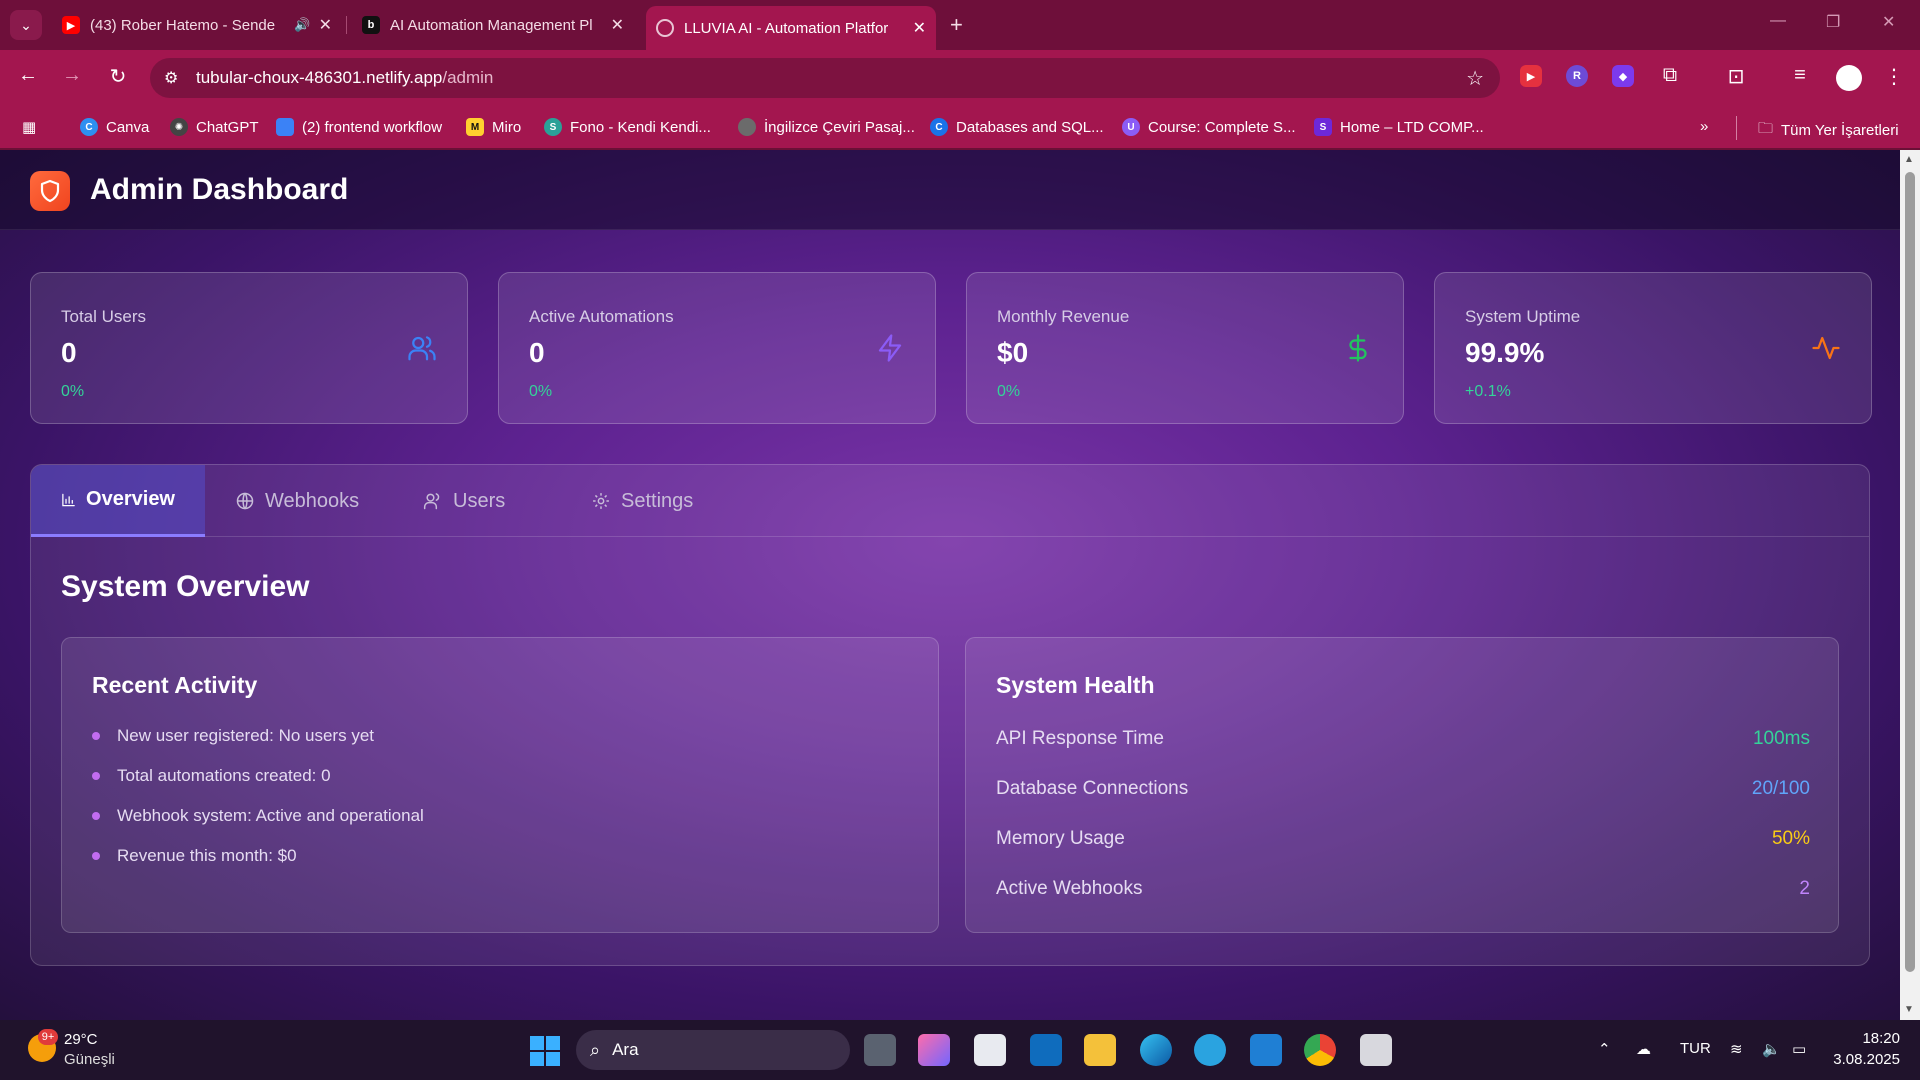 The height and width of the screenshot is (1080, 1920). I want to click on store-icon, so click(990, 1050).